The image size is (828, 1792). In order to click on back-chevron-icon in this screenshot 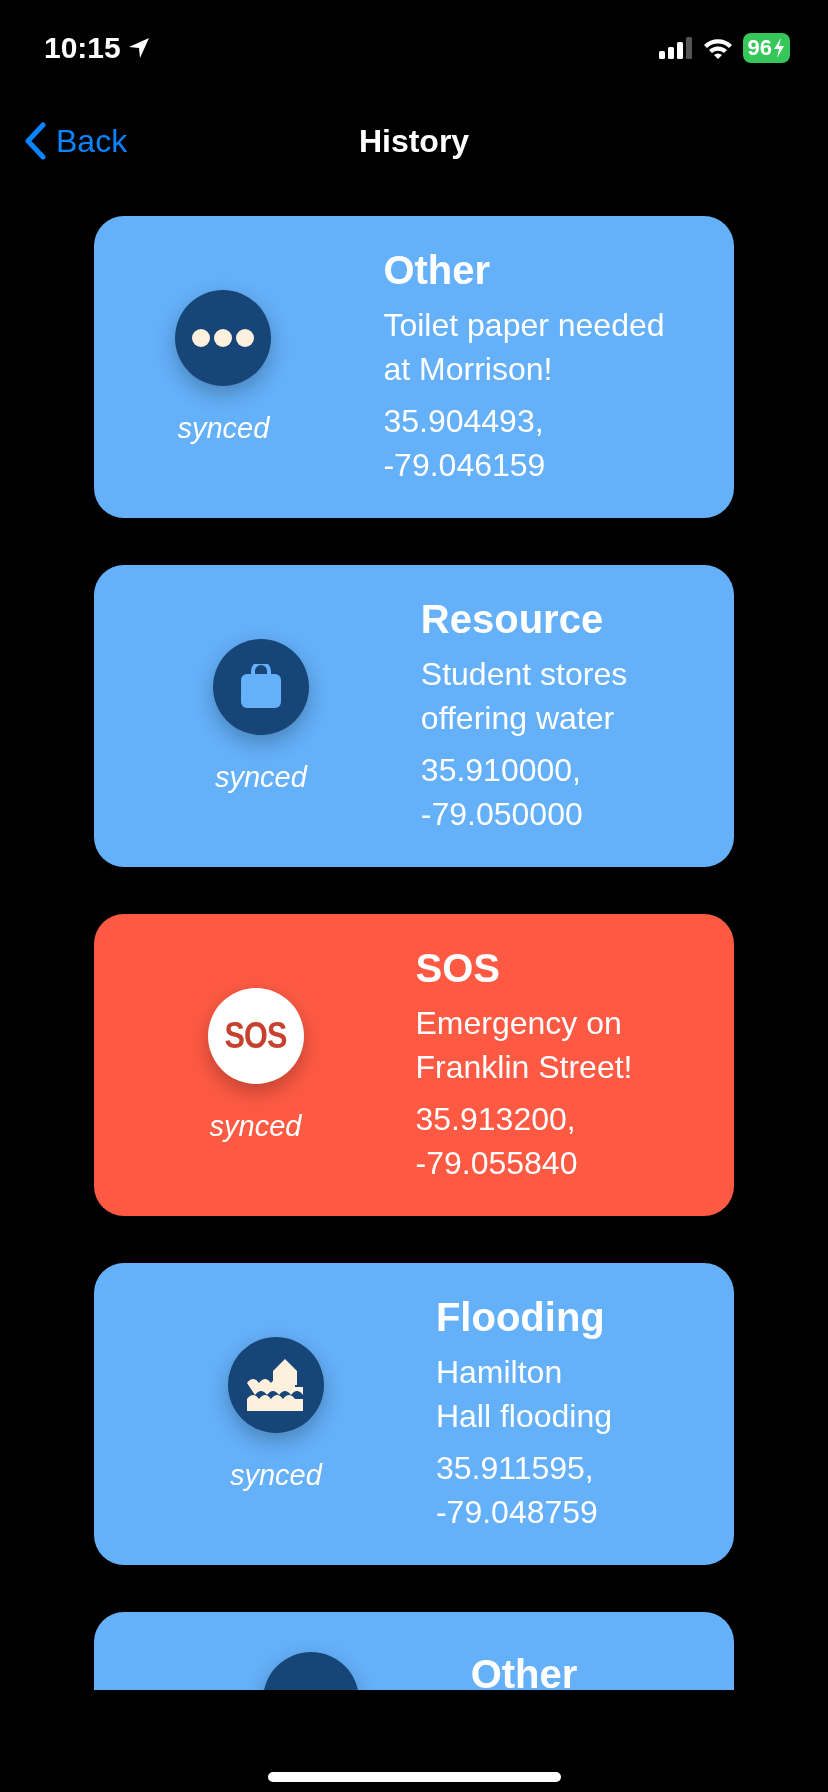, I will do `click(35, 141)`.